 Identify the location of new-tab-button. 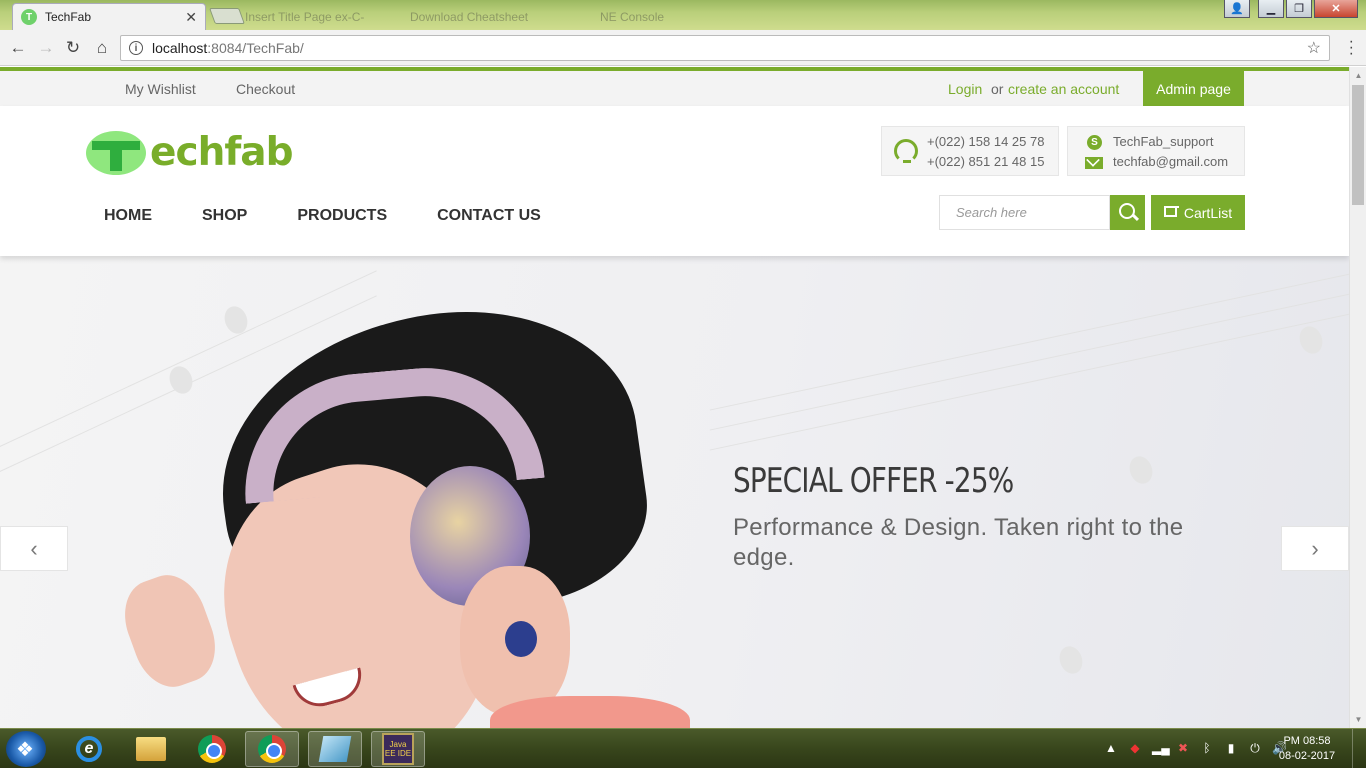
(227, 16).